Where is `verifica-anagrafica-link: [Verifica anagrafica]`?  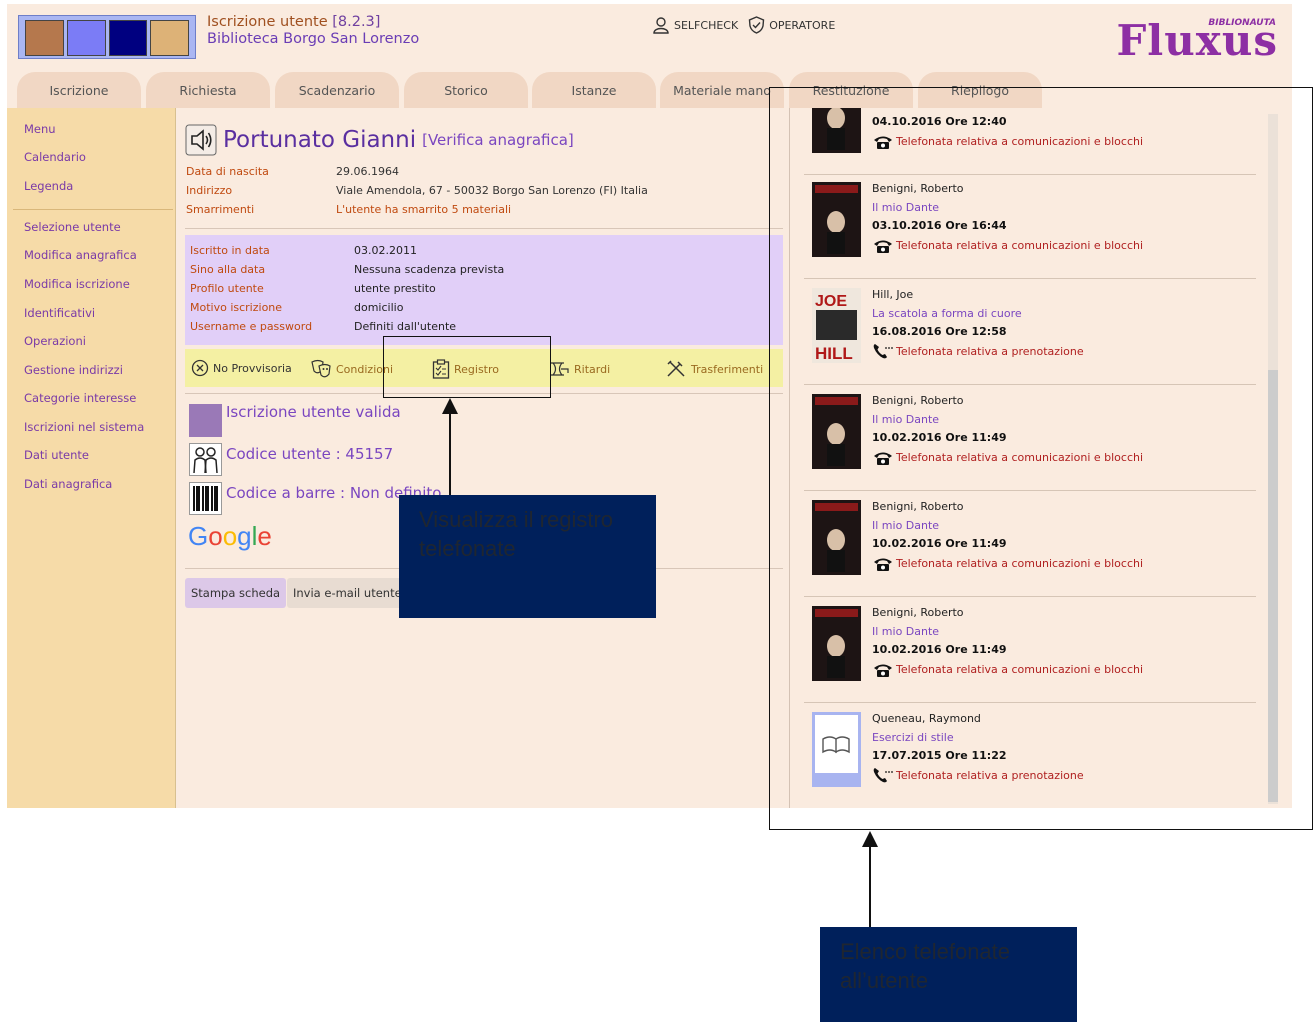 verifica-anagrafica-link: [Verifica anagrafica] is located at coordinates (498, 140).